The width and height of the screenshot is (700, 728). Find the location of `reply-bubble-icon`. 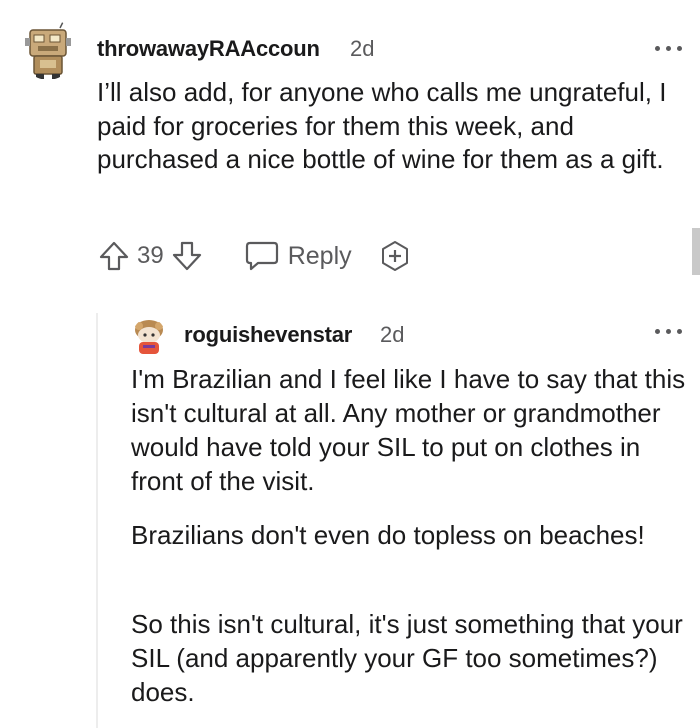

reply-bubble-icon is located at coordinates (262, 256).